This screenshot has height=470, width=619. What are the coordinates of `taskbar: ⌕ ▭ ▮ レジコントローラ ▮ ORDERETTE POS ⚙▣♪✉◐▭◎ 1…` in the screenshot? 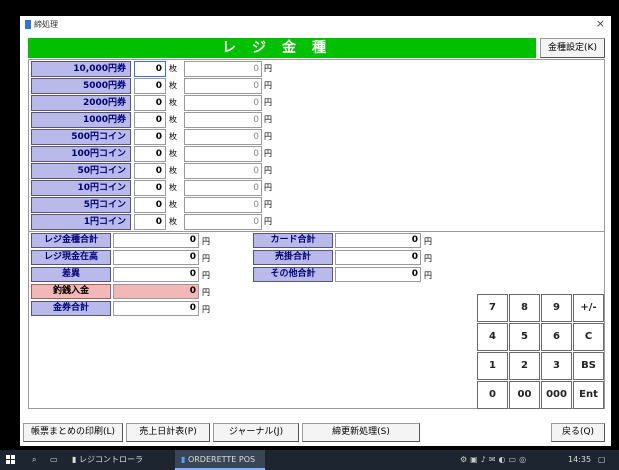 It's located at (309, 460).